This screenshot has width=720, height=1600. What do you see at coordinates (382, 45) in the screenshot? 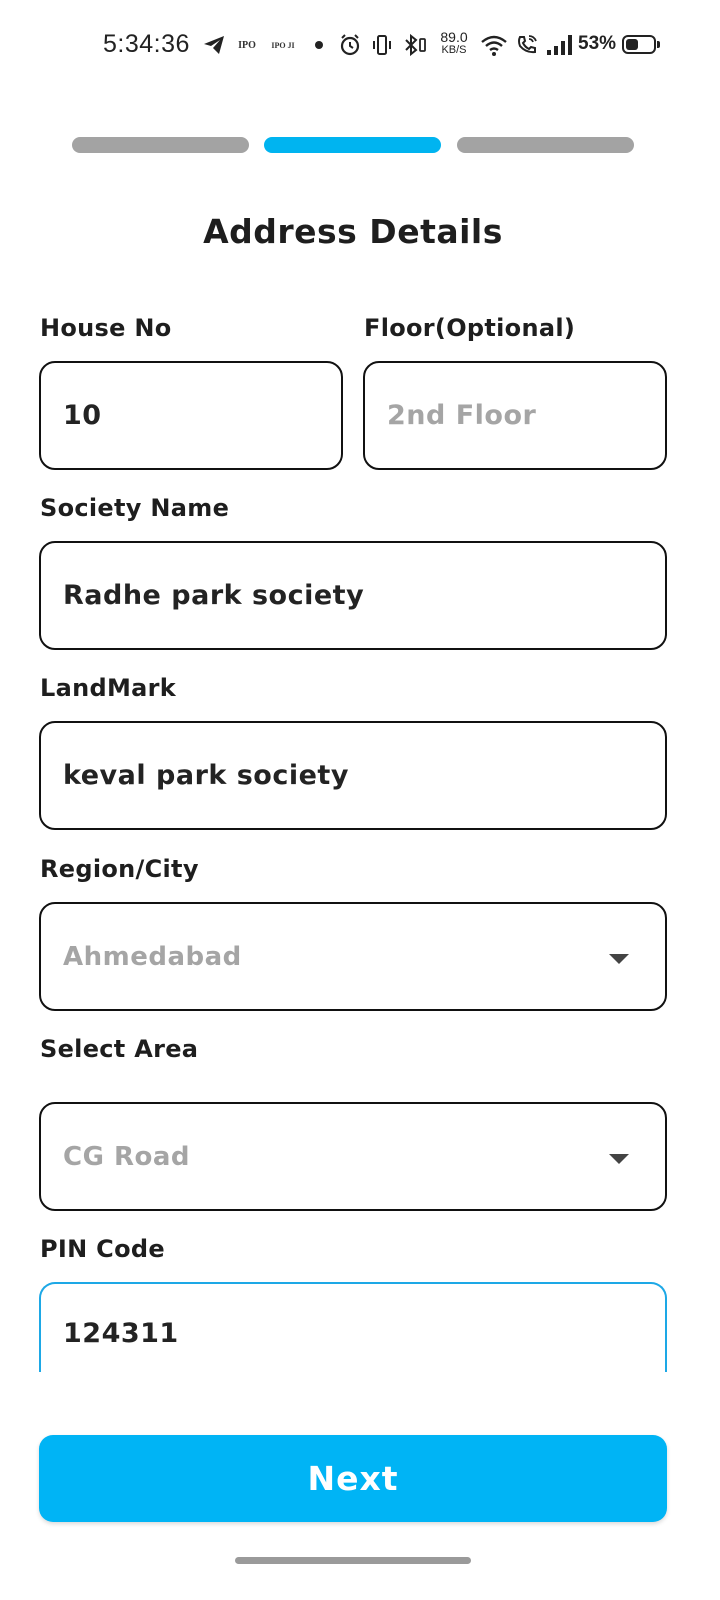
I see `vibrate-icon` at bounding box center [382, 45].